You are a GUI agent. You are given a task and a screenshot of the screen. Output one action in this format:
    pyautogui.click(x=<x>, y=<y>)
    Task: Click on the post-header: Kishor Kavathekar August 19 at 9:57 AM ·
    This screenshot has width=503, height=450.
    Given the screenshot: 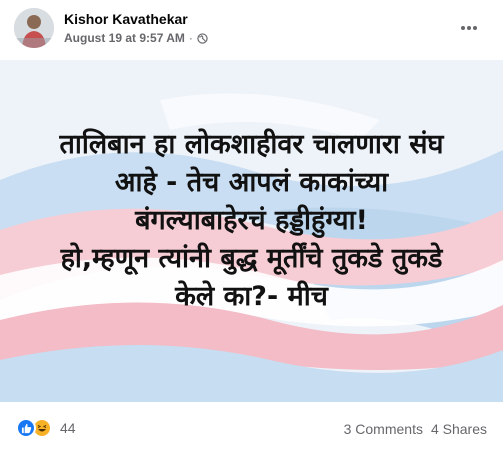 What is the action you would take?
    pyautogui.click(x=251, y=30)
    